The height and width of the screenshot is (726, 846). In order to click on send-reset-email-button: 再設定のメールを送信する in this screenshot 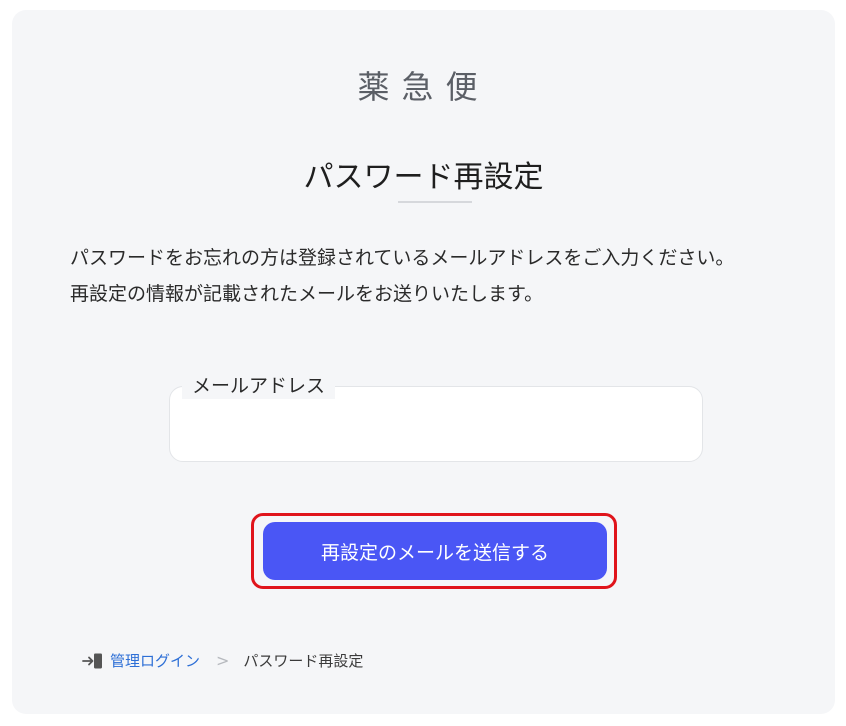, I will do `click(435, 551)`.